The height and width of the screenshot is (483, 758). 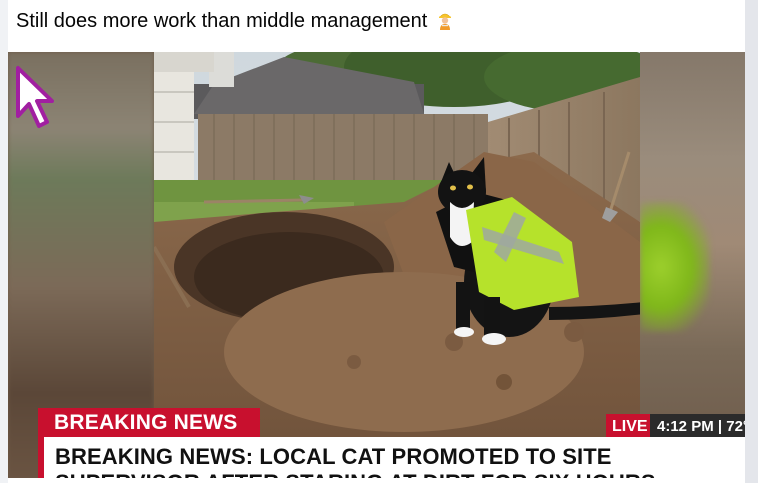 I want to click on live-badge: LIVE, so click(x=630, y=426).